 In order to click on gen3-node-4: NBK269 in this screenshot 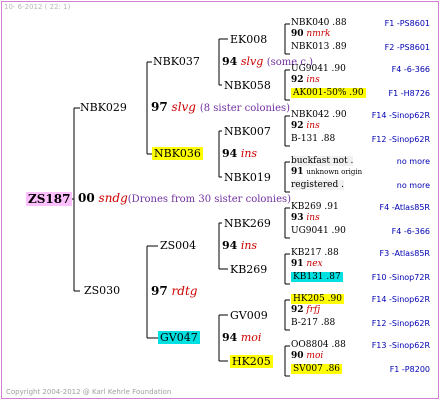, I will do `click(247, 223)`.